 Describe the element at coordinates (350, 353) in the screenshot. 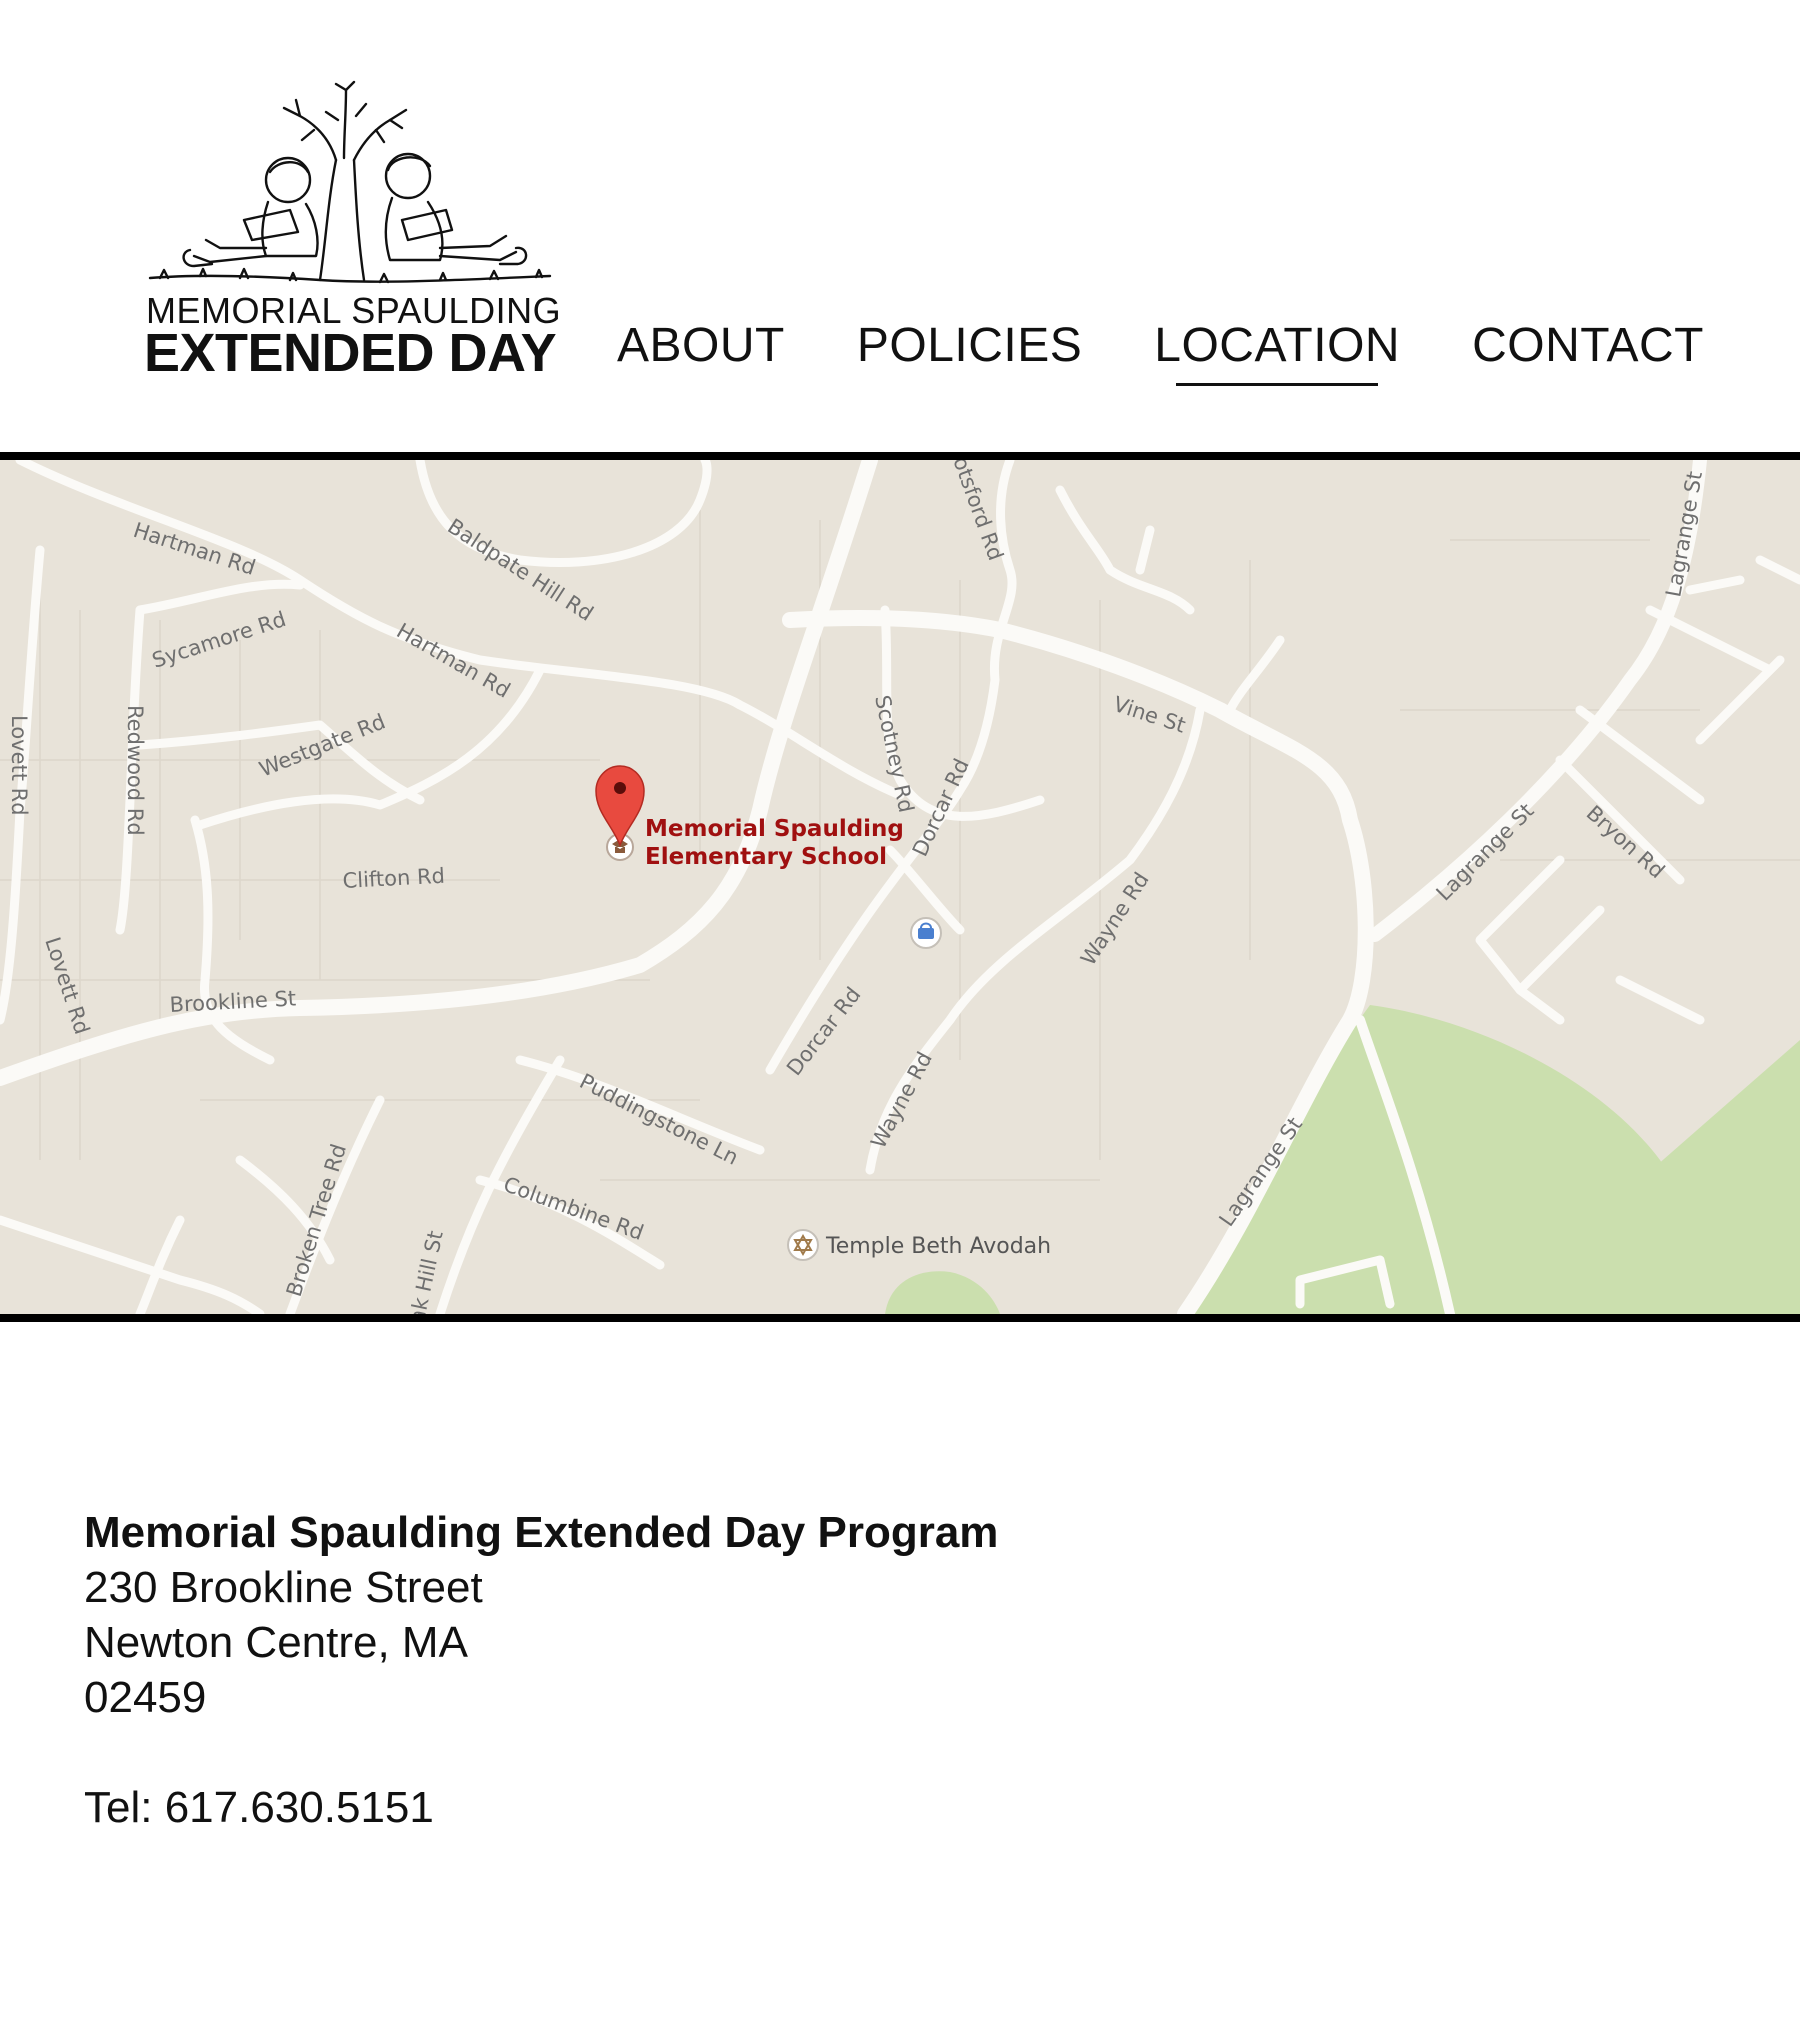

I see `logo-text-line2: EXTENDED DAY` at that location.